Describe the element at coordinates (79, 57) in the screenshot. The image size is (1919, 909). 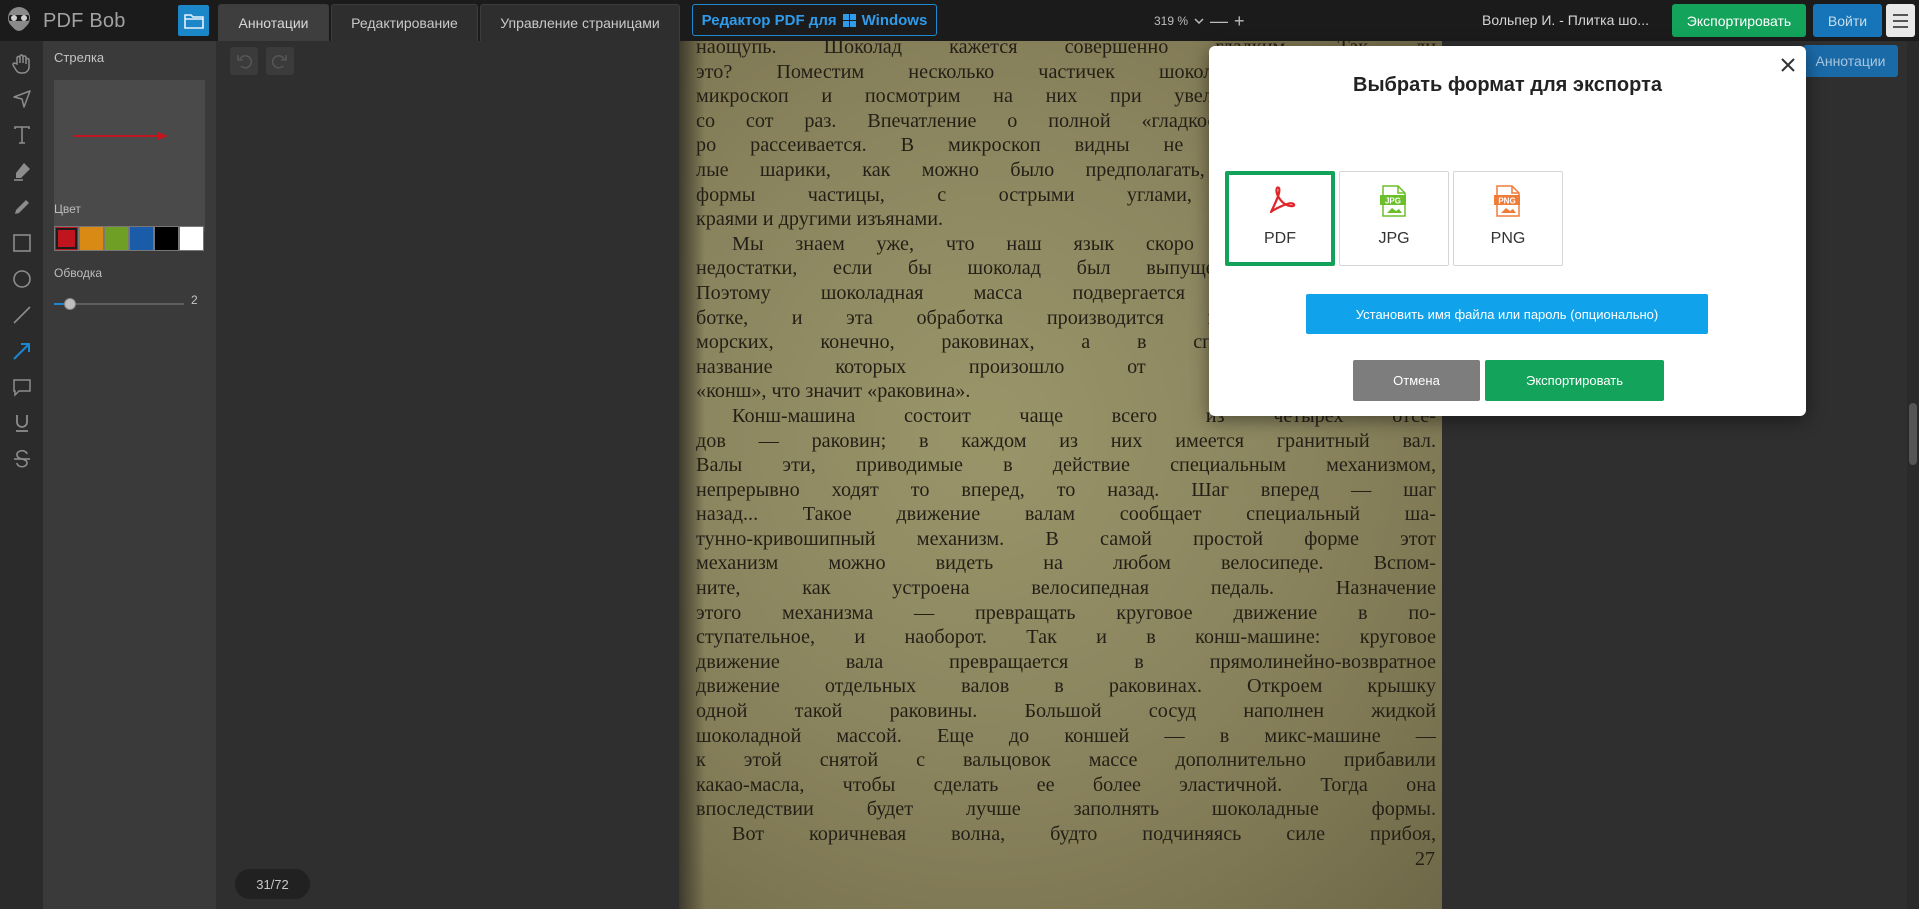
I see `tool-name-label: Стрелка` at that location.